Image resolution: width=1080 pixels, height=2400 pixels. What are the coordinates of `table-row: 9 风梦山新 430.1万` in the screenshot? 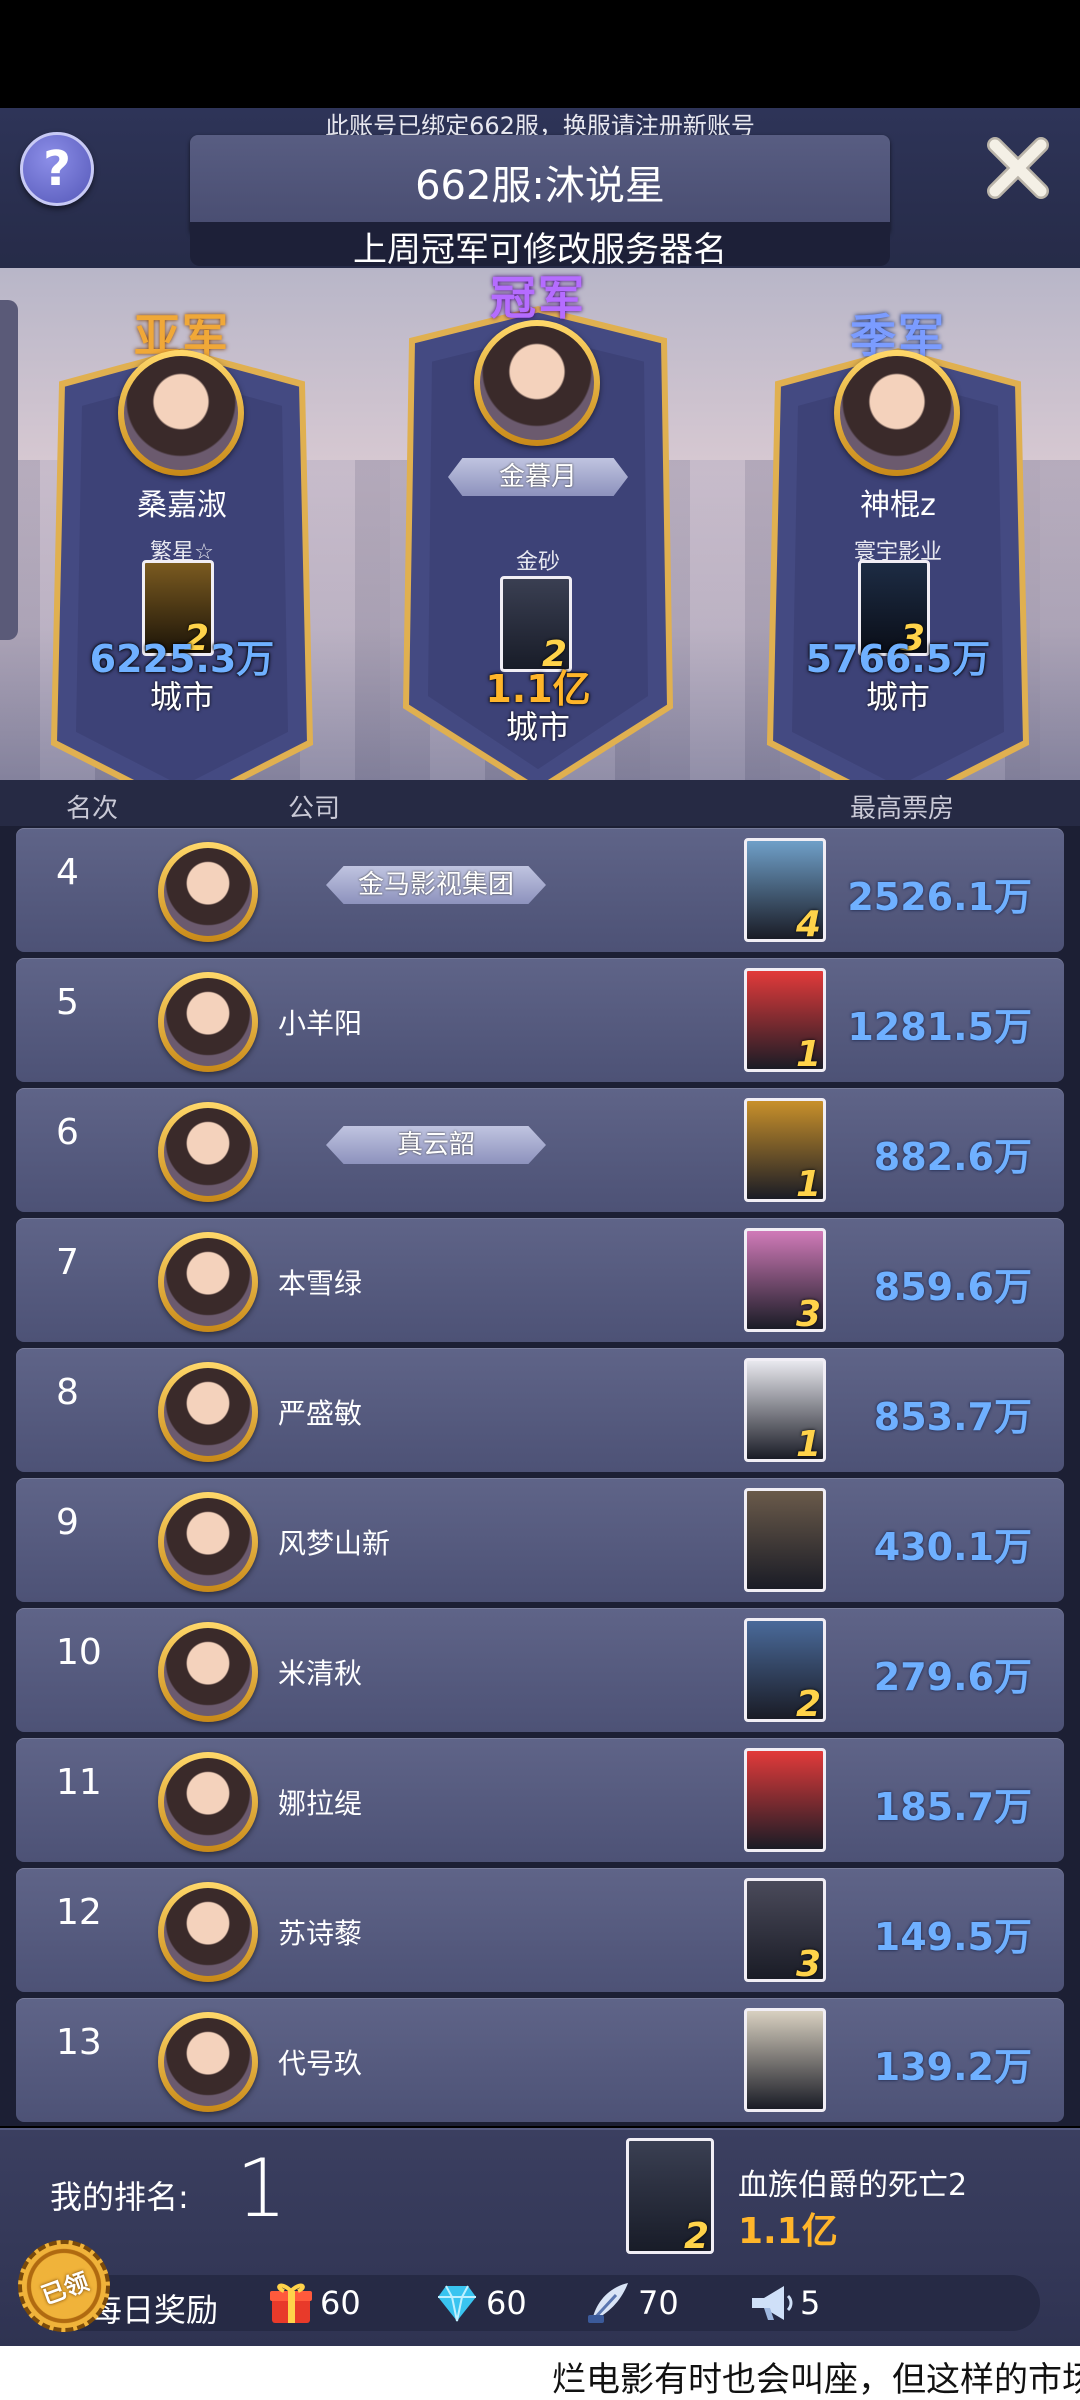 It's located at (540, 1540).